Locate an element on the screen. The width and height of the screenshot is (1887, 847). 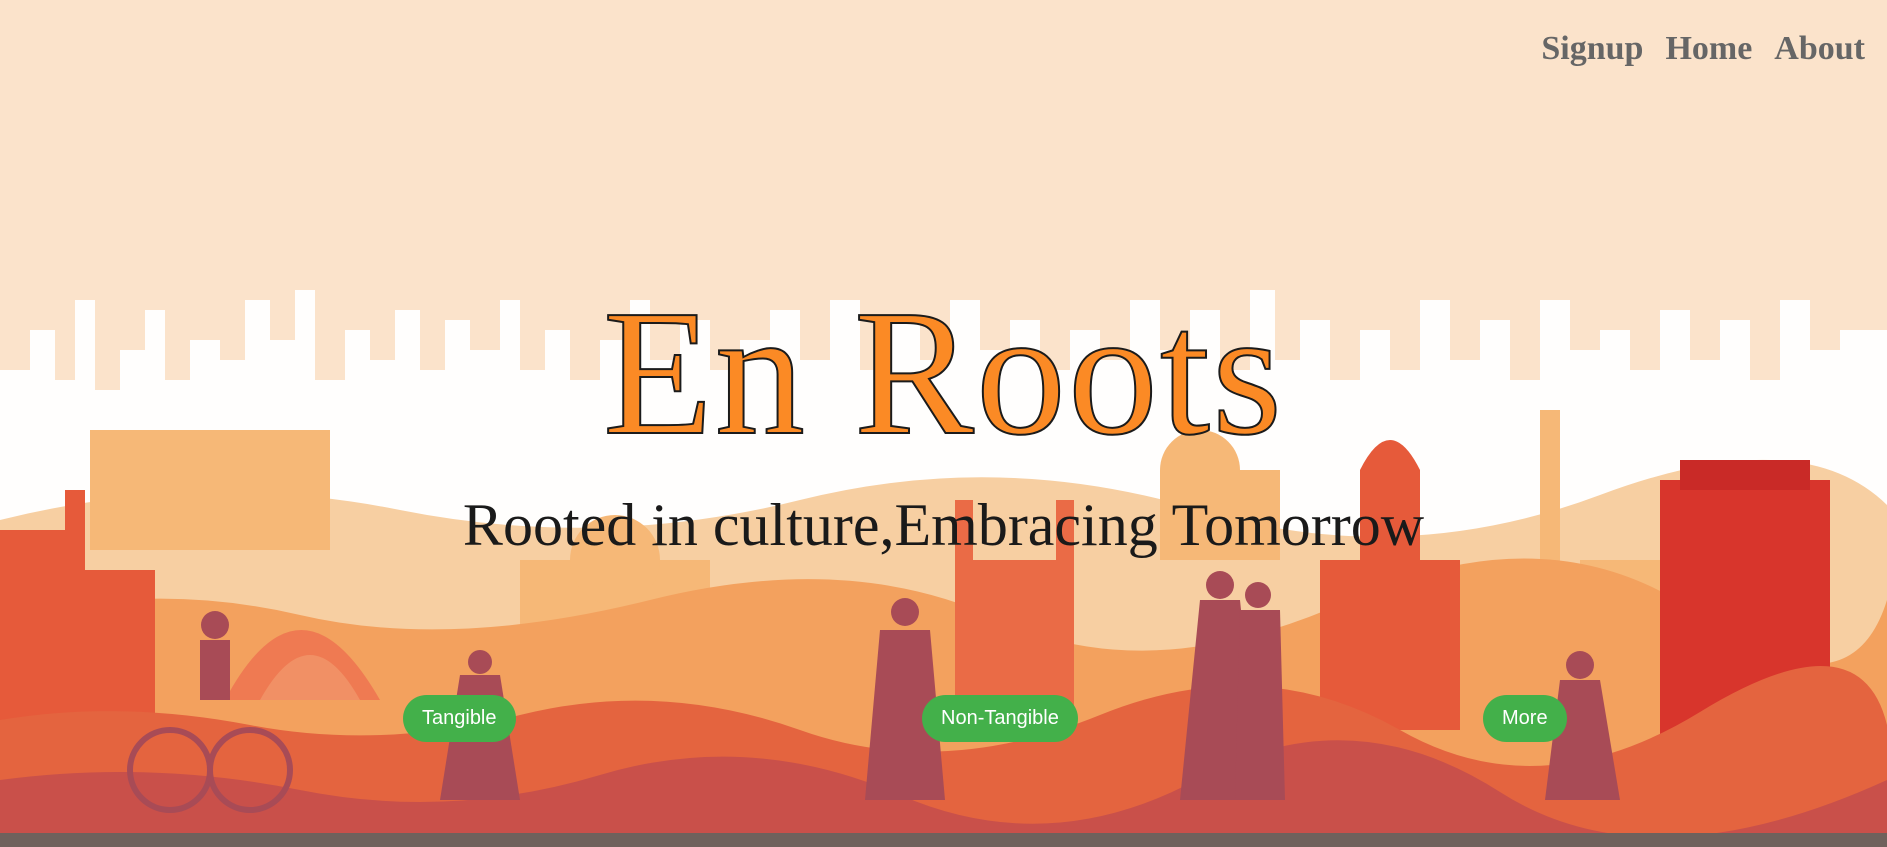
tangible-button: Tangible is located at coordinates (459, 718).